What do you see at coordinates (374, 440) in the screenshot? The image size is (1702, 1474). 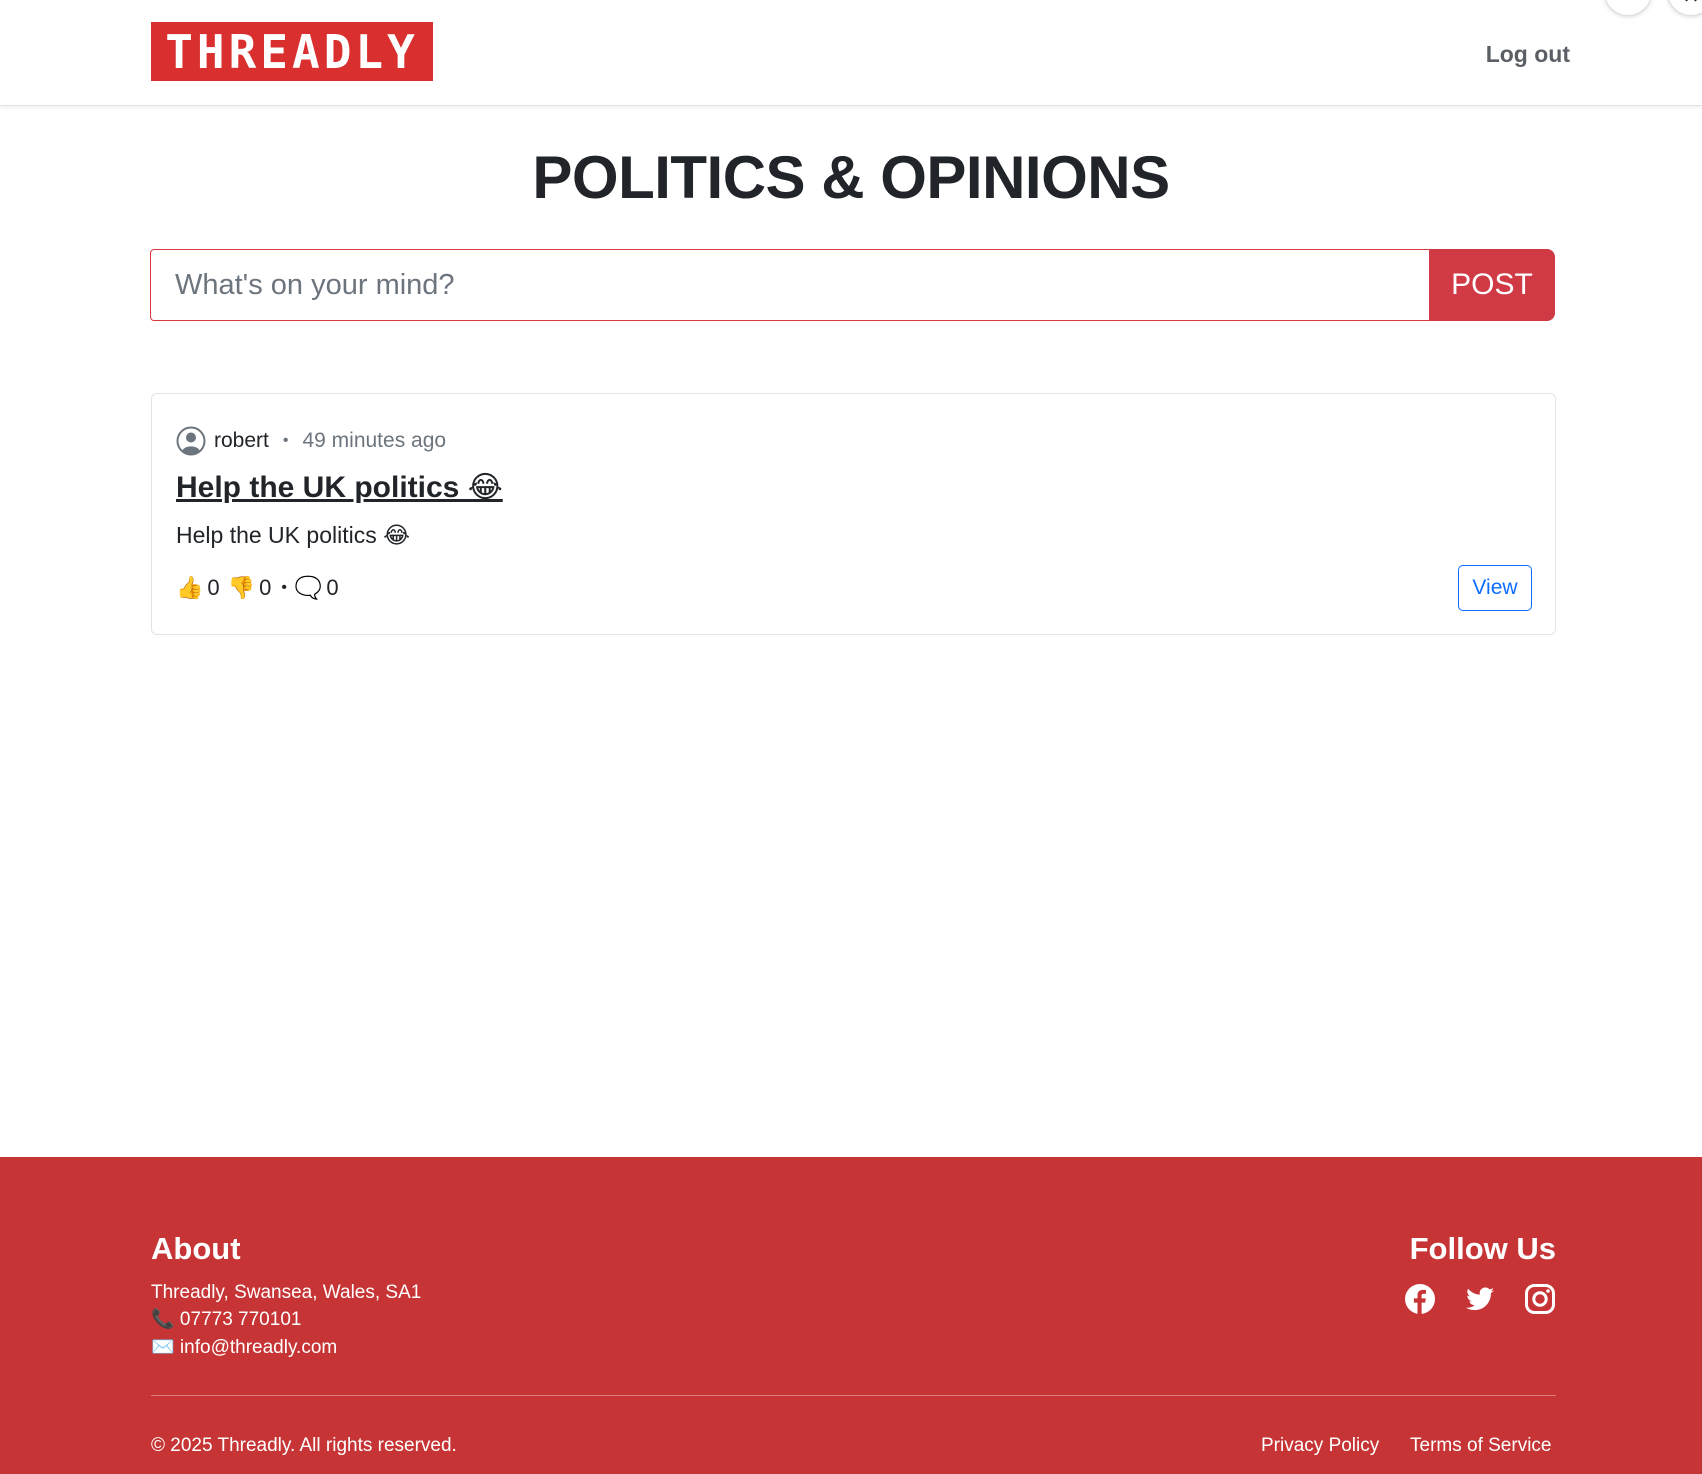 I see `post-timestamp: 49 minutes ago` at bounding box center [374, 440].